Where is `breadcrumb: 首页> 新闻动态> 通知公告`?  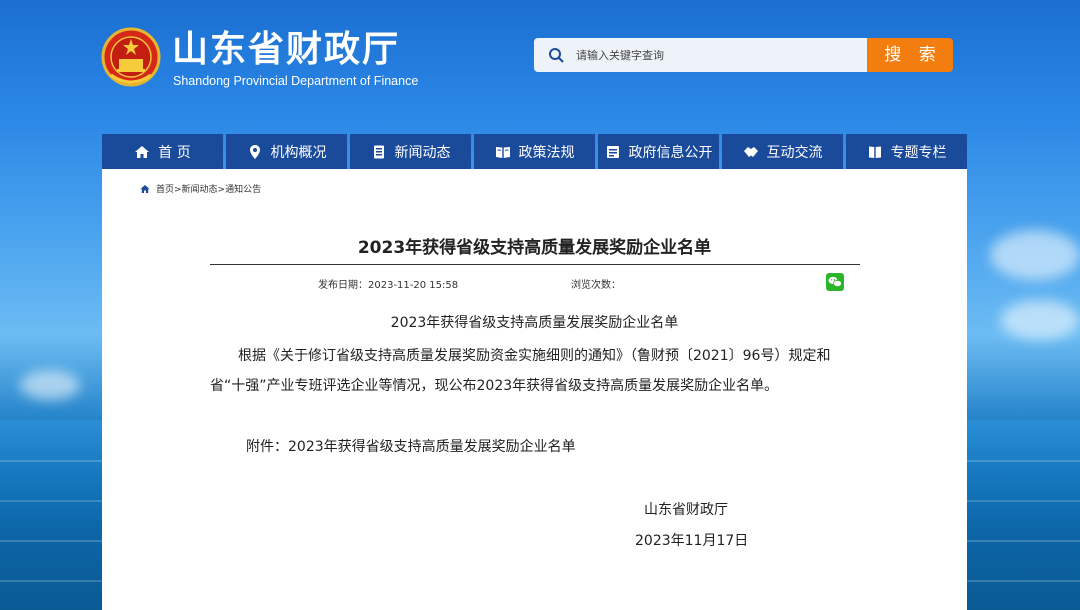
breadcrumb: 首页> 新闻动态> 通知公告 is located at coordinates (200, 188).